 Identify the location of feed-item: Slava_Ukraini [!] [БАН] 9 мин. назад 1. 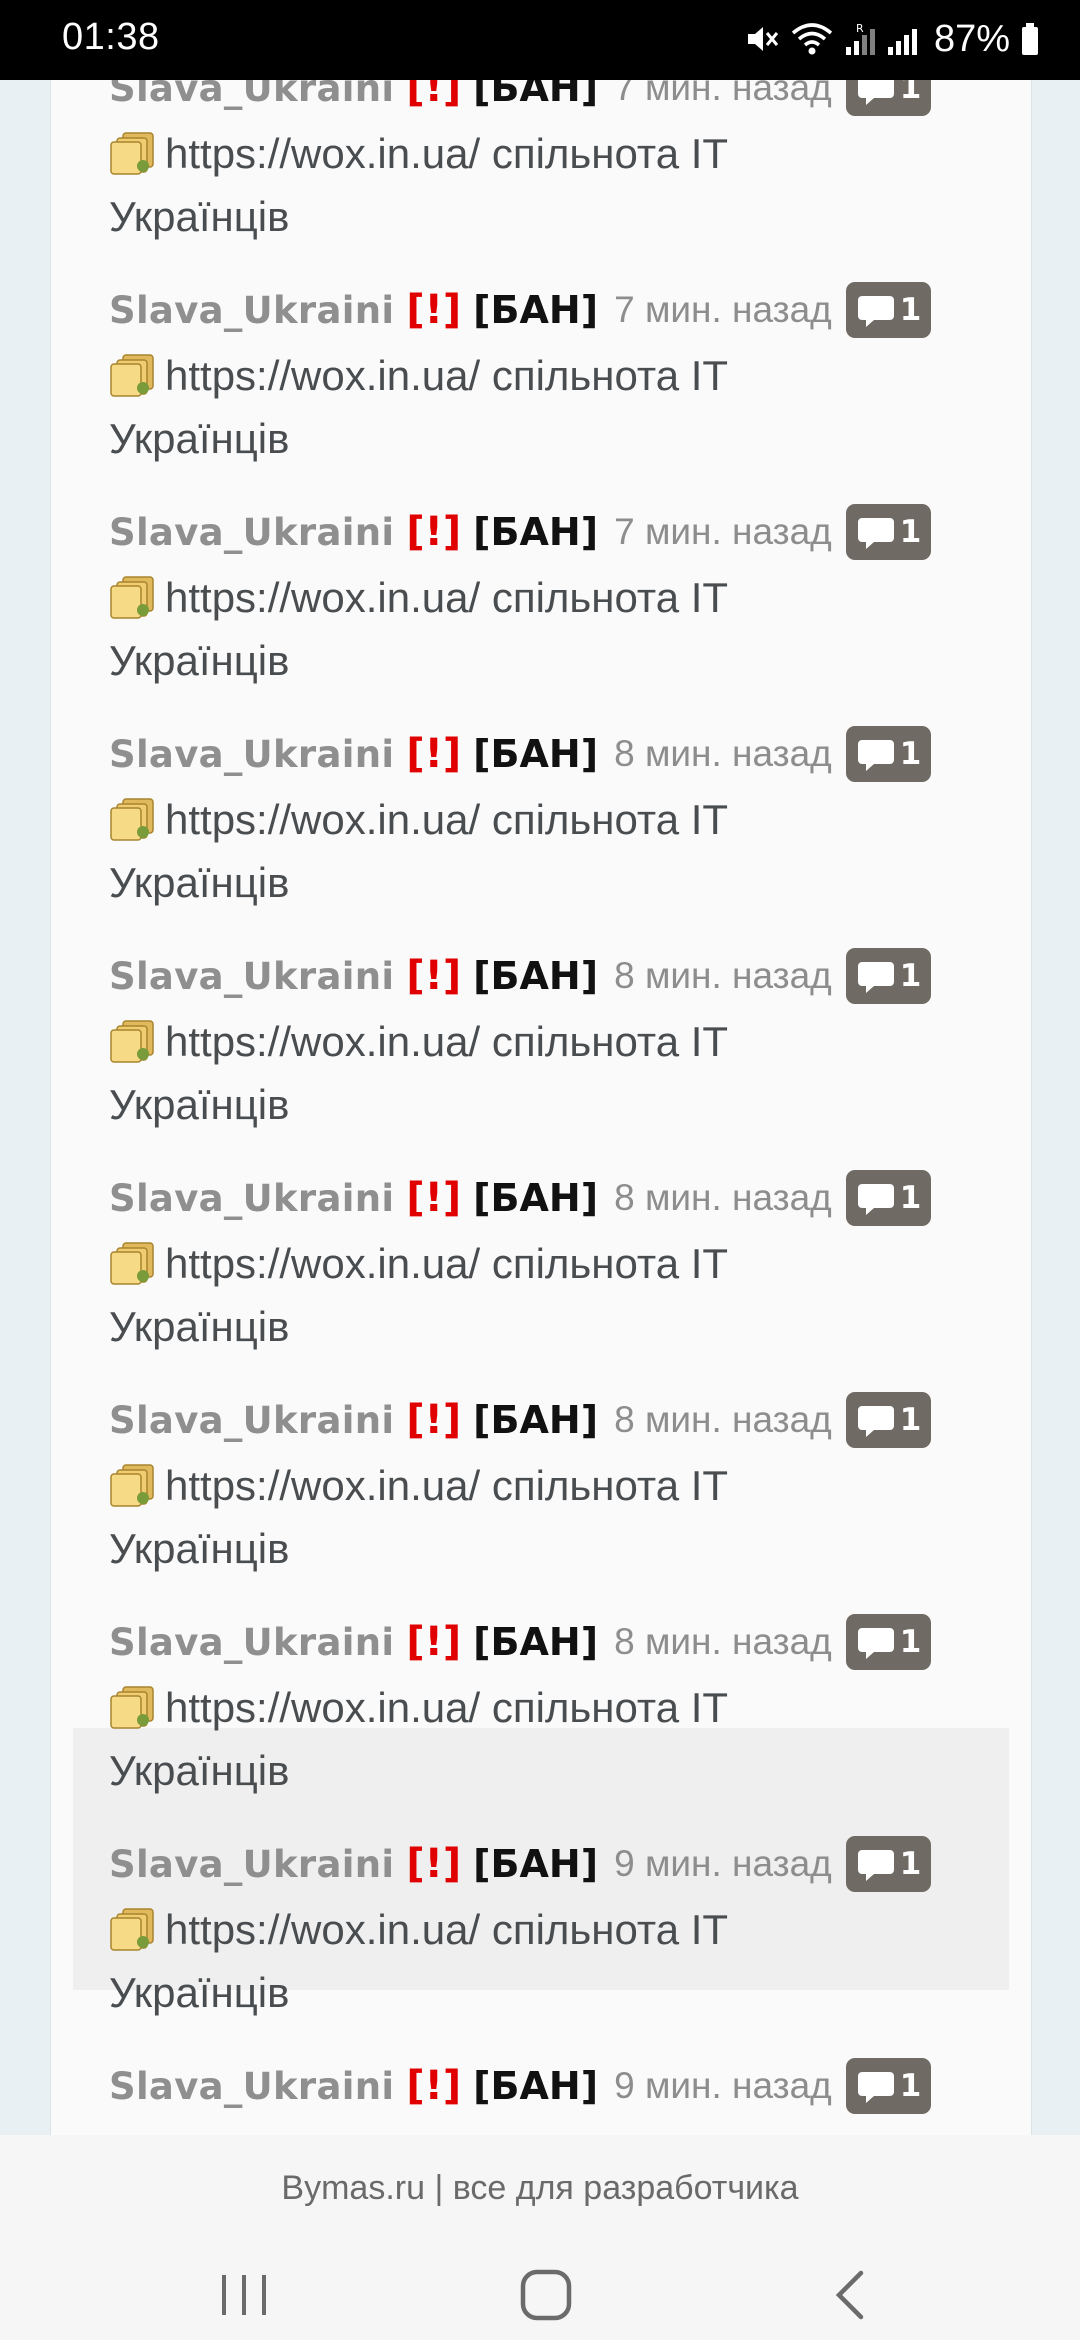
(541, 2090).